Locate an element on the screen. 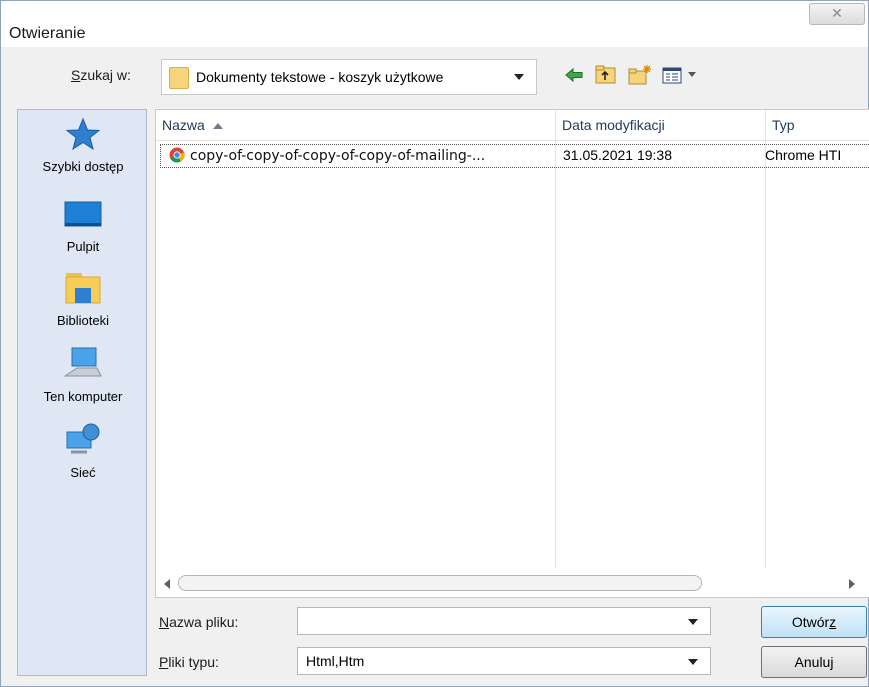 This screenshot has height=687, width=869. file-type-cell: Chrome HTI is located at coordinates (803, 155).